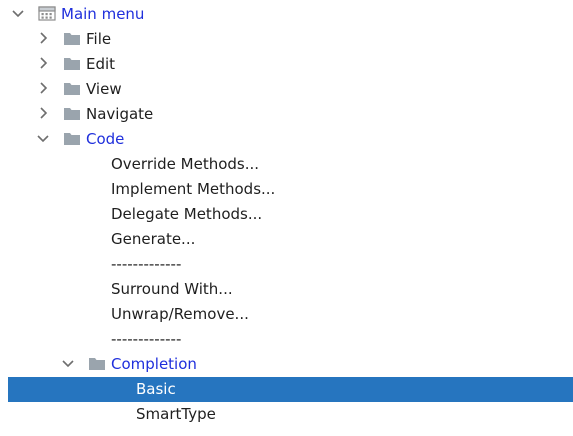  Describe the element at coordinates (290, 139) in the screenshot. I see `tree-node-code: Code` at that location.